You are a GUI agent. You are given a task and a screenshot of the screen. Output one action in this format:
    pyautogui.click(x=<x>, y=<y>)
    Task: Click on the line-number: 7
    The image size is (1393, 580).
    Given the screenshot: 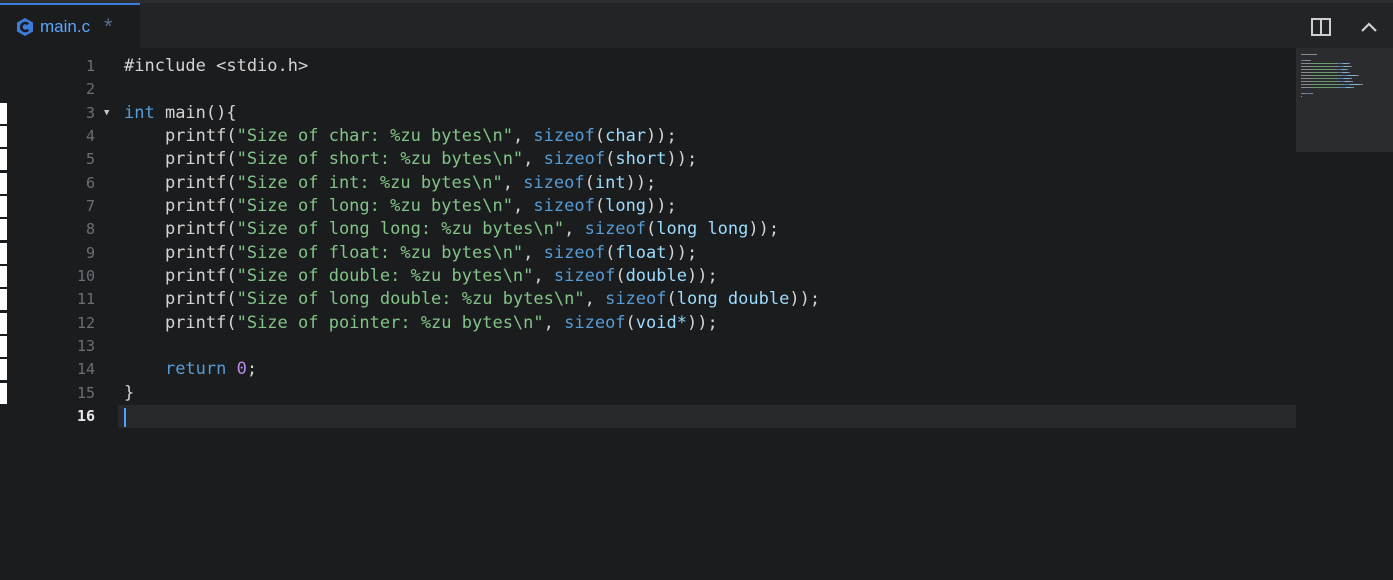 What is the action you would take?
    pyautogui.click(x=90, y=206)
    